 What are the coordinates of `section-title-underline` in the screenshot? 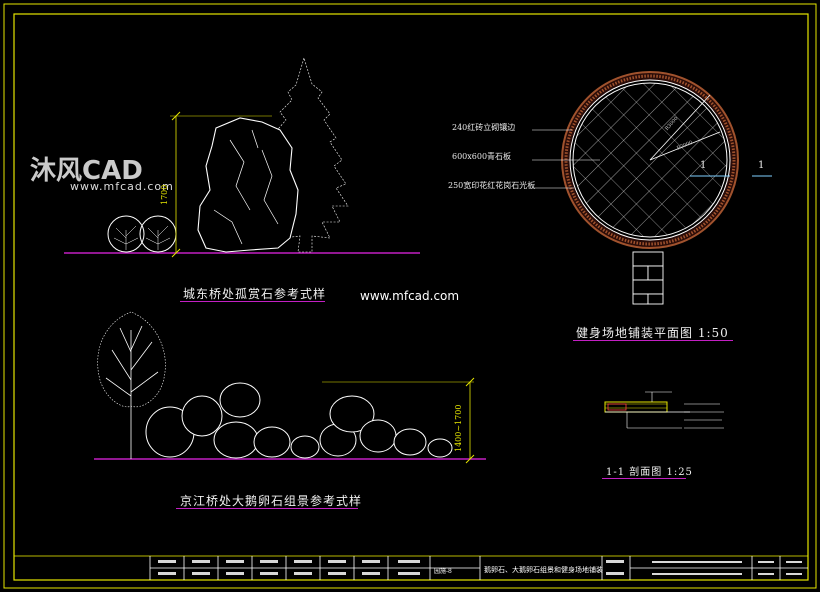 It's located at (644, 478).